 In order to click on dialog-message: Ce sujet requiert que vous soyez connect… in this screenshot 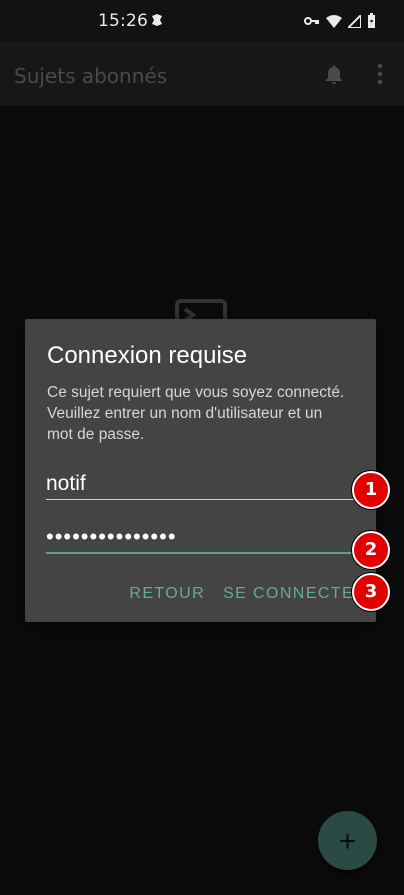, I will do `click(196, 413)`.